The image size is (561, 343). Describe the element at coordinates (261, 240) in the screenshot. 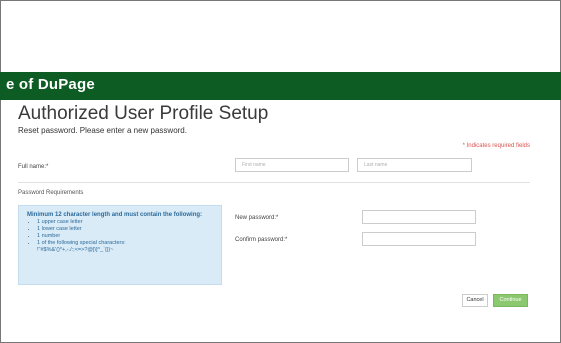

I see `confirm-password-label: Confirm password:*` at that location.